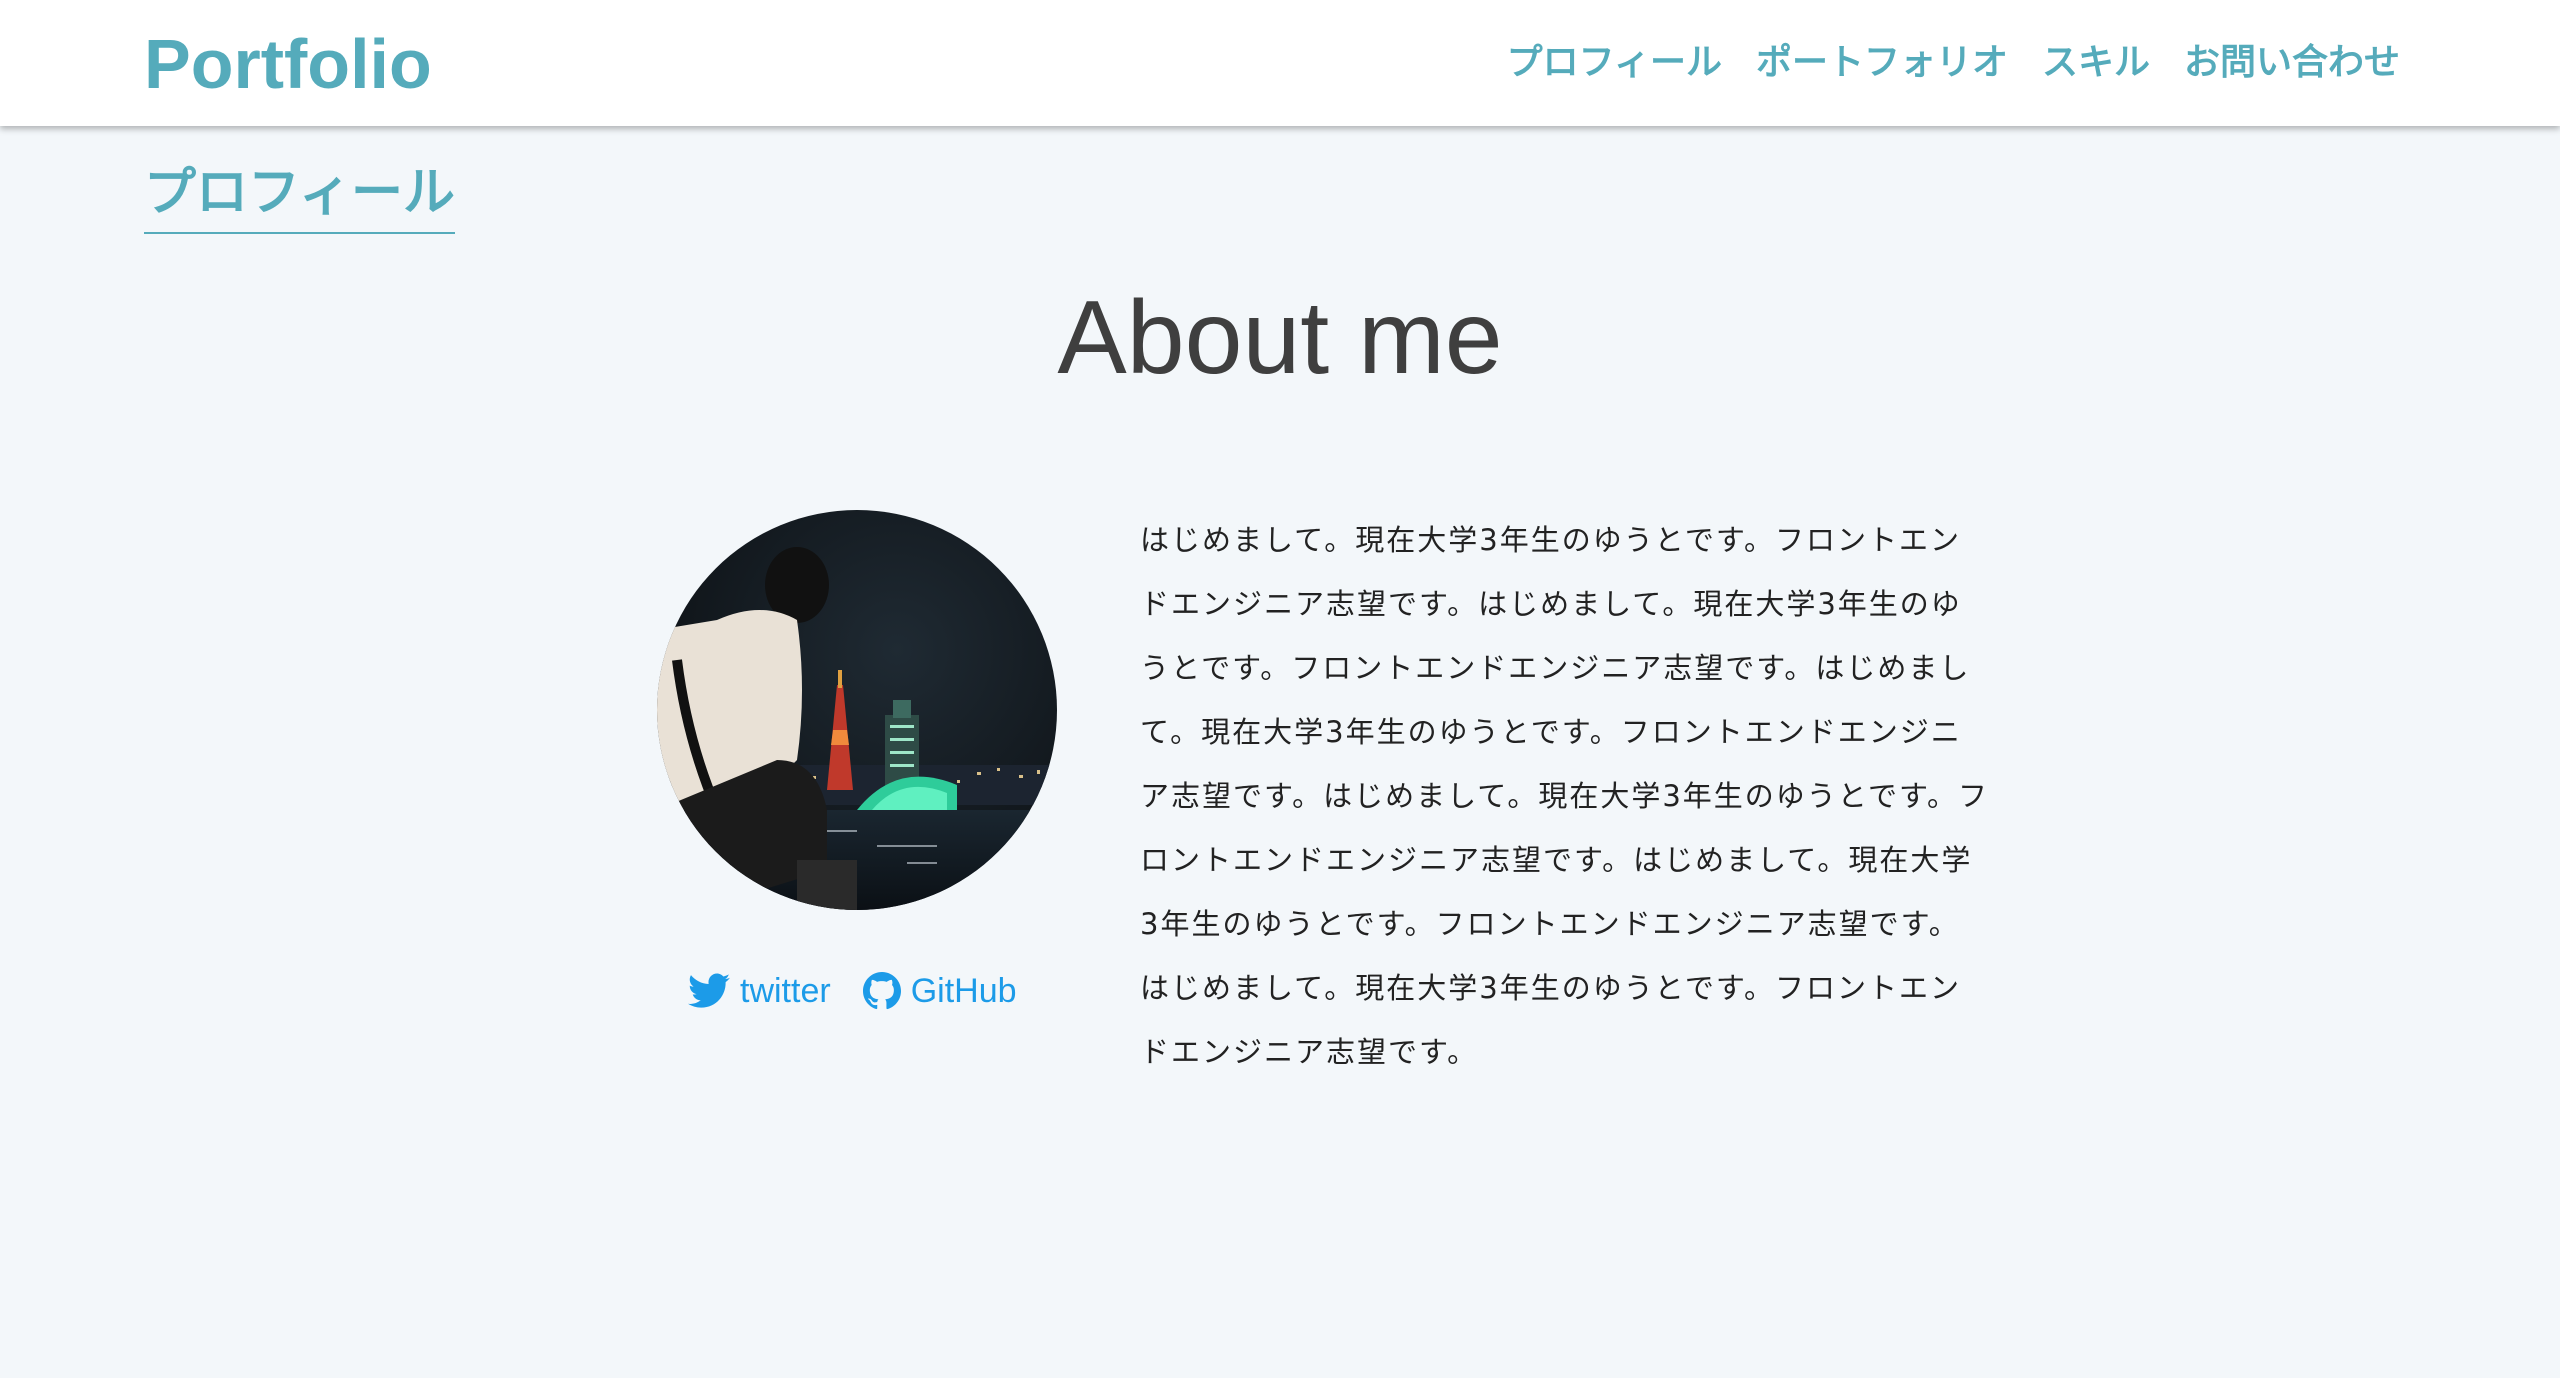 The width and height of the screenshot is (2560, 1378). Describe the element at coordinates (2096, 63) in the screenshot. I see `nav-item-skills: スキル` at that location.